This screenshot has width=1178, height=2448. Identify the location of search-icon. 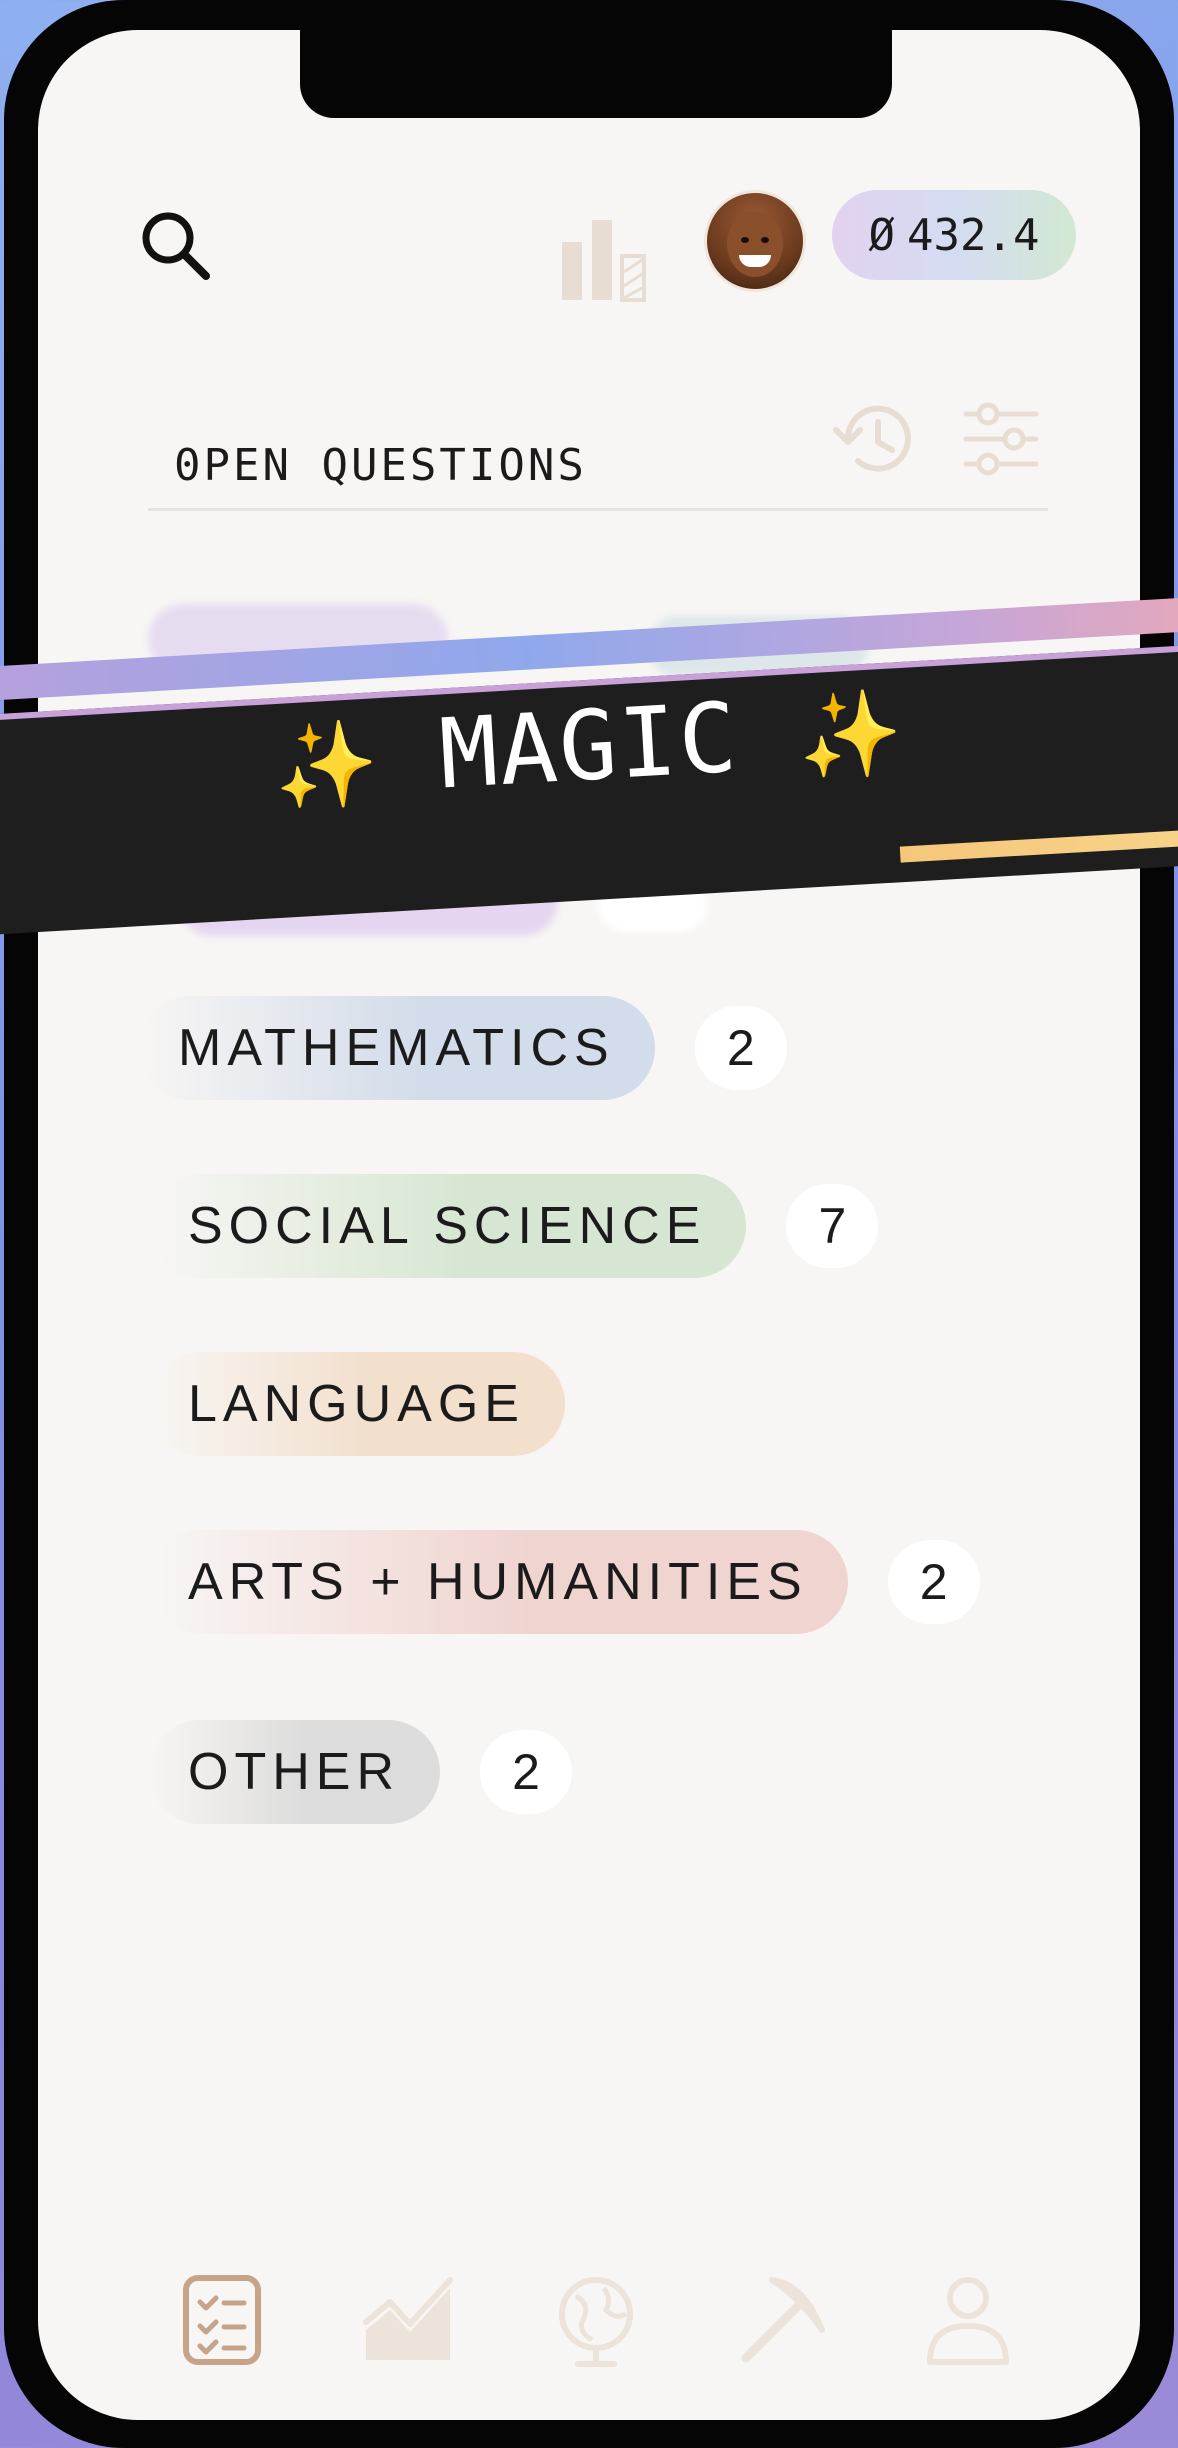
(176, 246).